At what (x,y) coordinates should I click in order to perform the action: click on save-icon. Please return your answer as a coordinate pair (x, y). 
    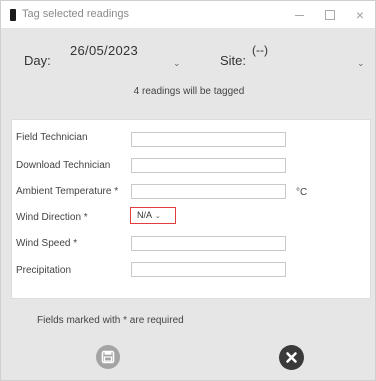
    Looking at the image, I should click on (108, 357).